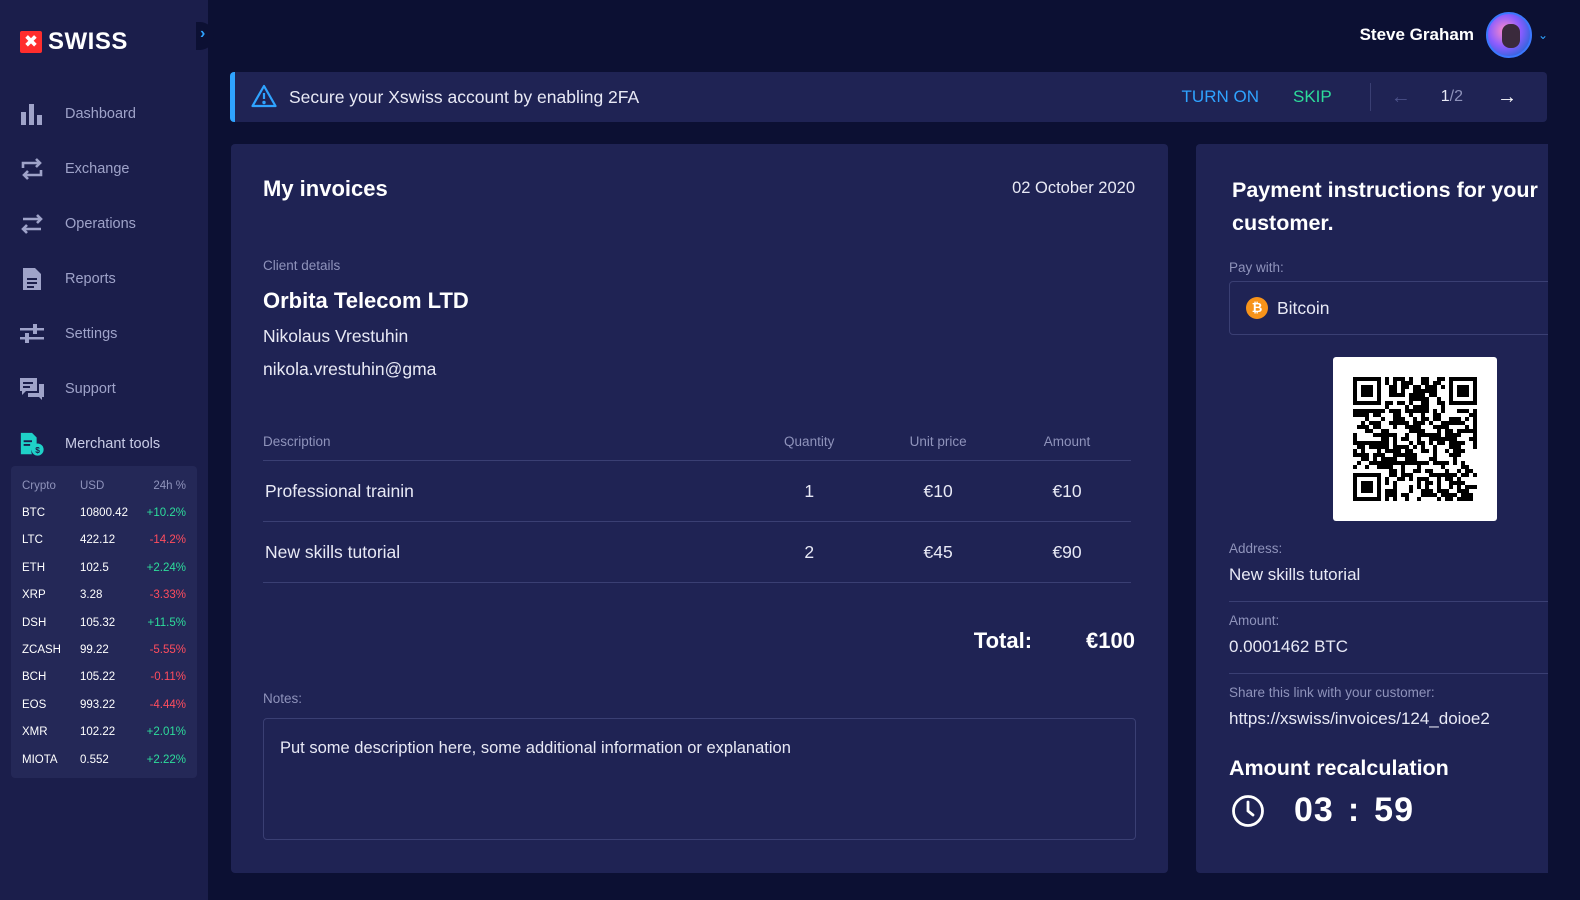  I want to click on amount-value: 0.0001462 BTC, so click(1289, 646).